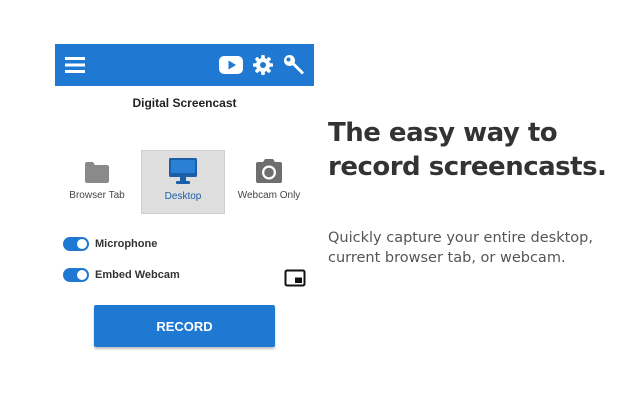  Describe the element at coordinates (97, 195) in the screenshot. I see `mode-label: Browser Tab` at that location.